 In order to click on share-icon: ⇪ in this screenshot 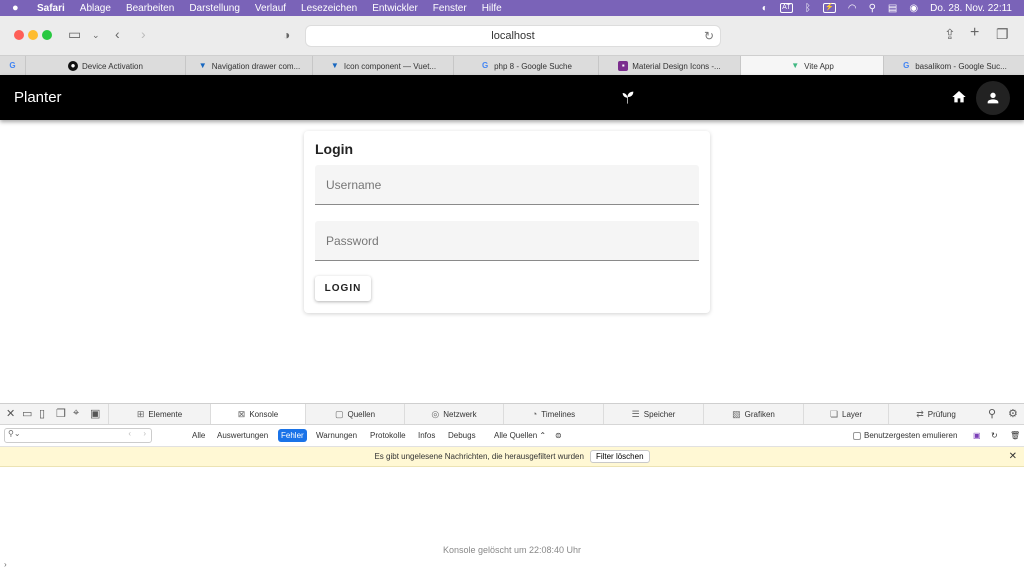, I will do `click(950, 34)`.